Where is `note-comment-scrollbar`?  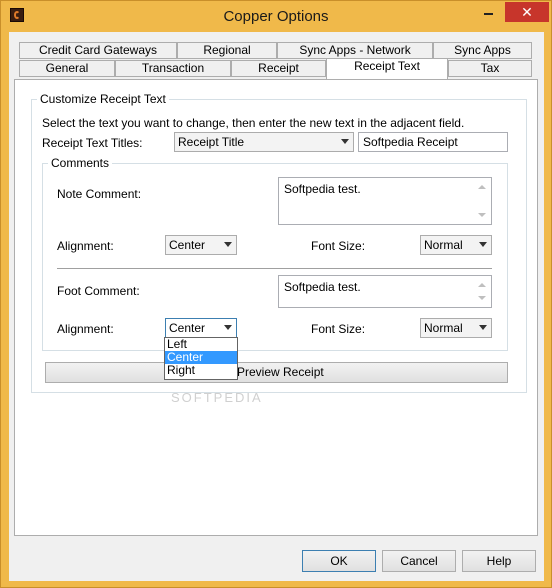
note-comment-scrollbar is located at coordinates (482, 201).